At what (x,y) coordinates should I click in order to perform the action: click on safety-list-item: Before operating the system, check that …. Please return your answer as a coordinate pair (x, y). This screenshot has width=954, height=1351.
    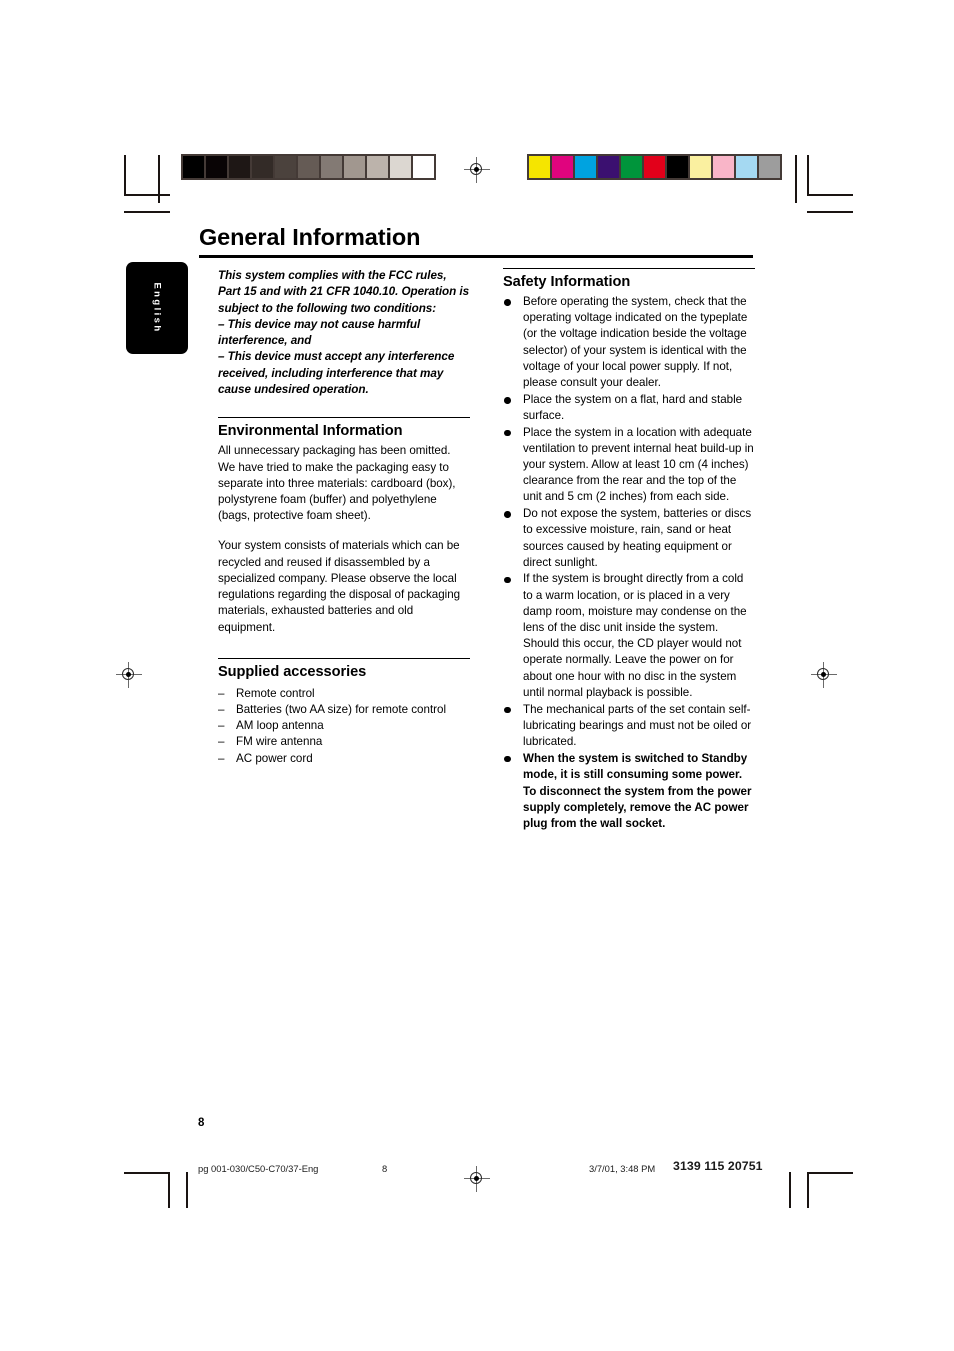
    Looking at the image, I should click on (629, 342).